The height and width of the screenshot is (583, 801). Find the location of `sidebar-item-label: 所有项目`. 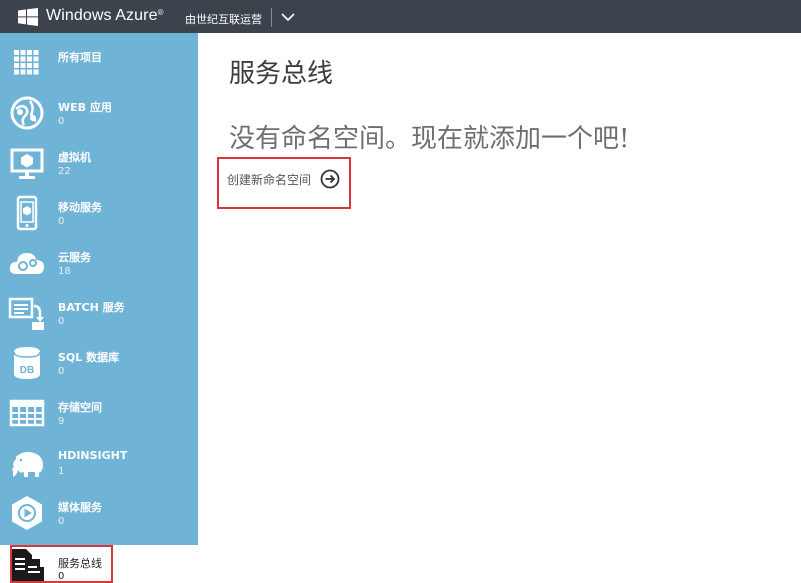

sidebar-item-label: 所有项目 is located at coordinates (80, 57).